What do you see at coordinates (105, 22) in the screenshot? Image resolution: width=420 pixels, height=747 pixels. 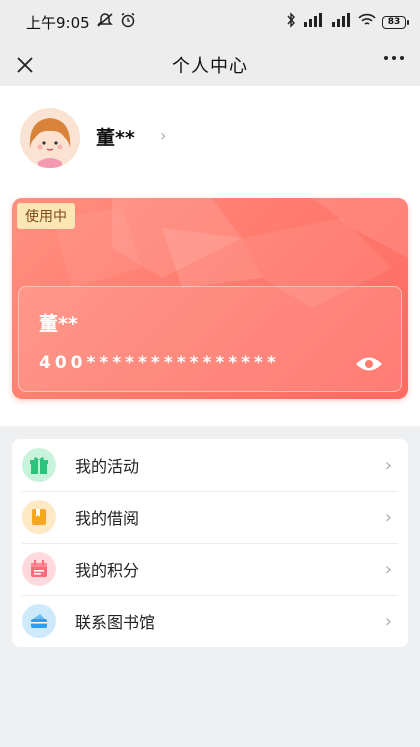 I see `mute-icon` at bounding box center [105, 22].